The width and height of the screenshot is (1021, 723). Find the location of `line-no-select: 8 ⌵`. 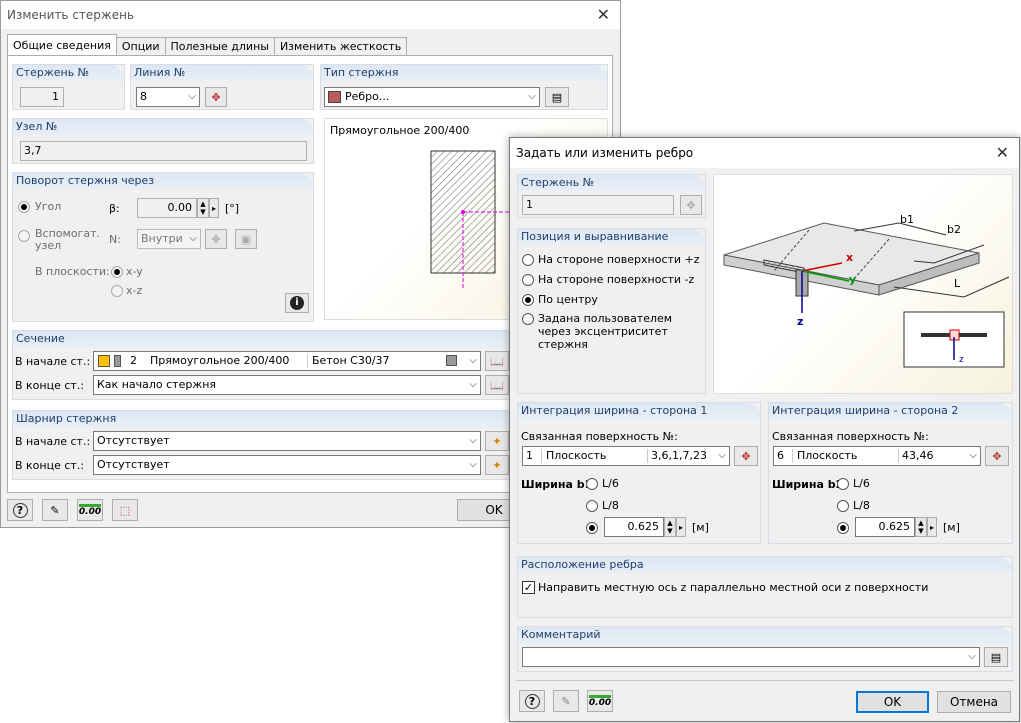

line-no-select: 8 ⌵ is located at coordinates (168, 97).